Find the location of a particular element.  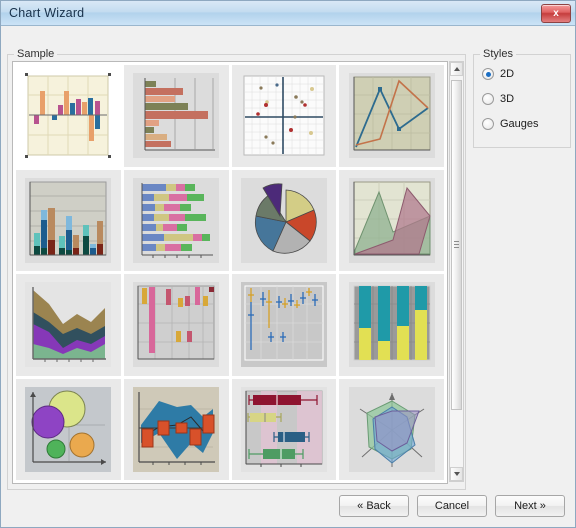

line-chart-preview is located at coordinates (391, 116).